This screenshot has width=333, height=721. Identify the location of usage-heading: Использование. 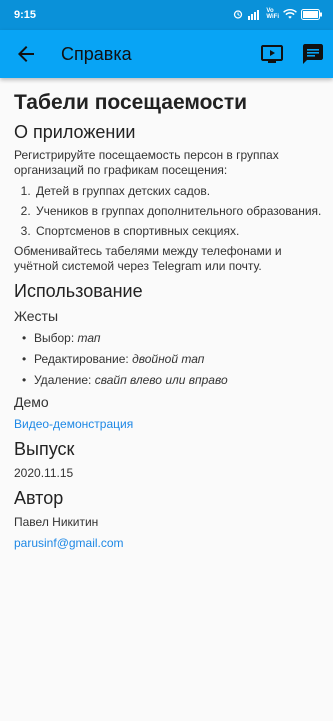
(78, 291).